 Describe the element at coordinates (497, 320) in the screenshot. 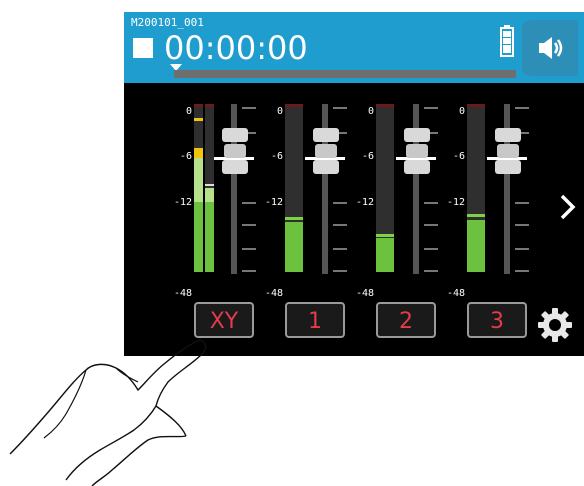

I see `channel-button-3: 3` at that location.